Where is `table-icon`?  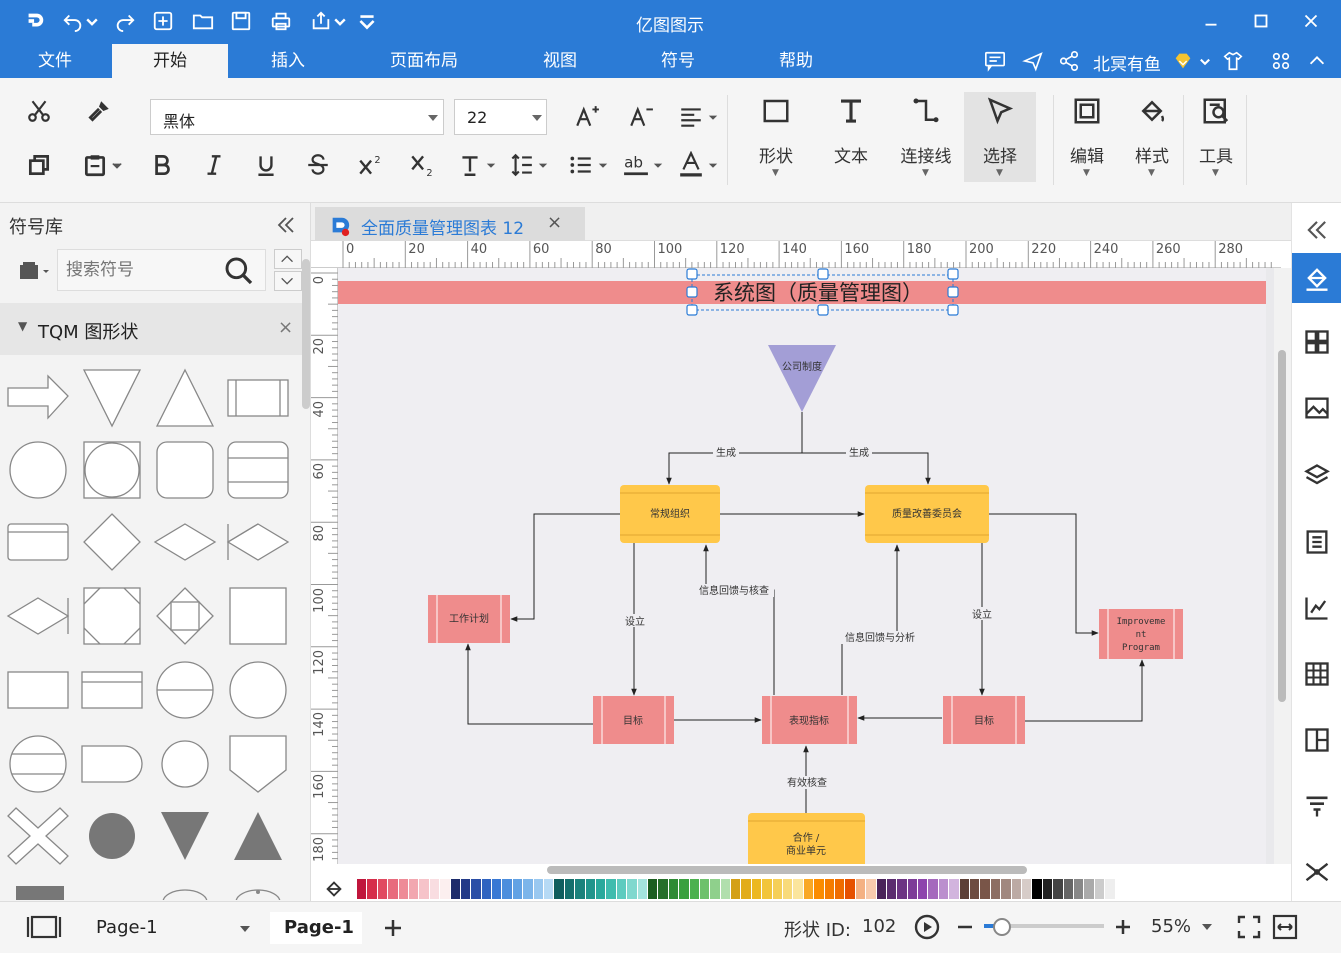 table-icon is located at coordinates (1316, 674).